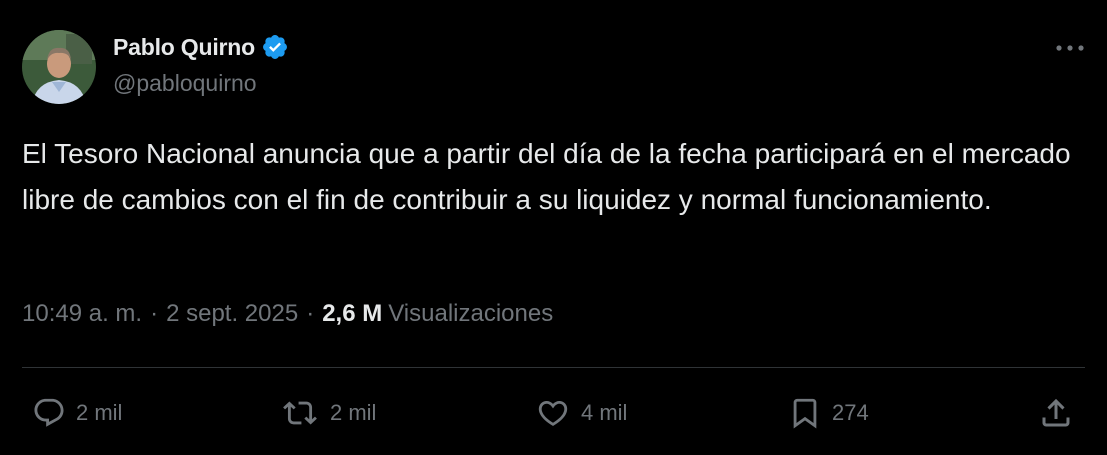 The height and width of the screenshot is (455, 1107). What do you see at coordinates (185, 83) in the screenshot?
I see `author-handle: @pabloquirno` at bounding box center [185, 83].